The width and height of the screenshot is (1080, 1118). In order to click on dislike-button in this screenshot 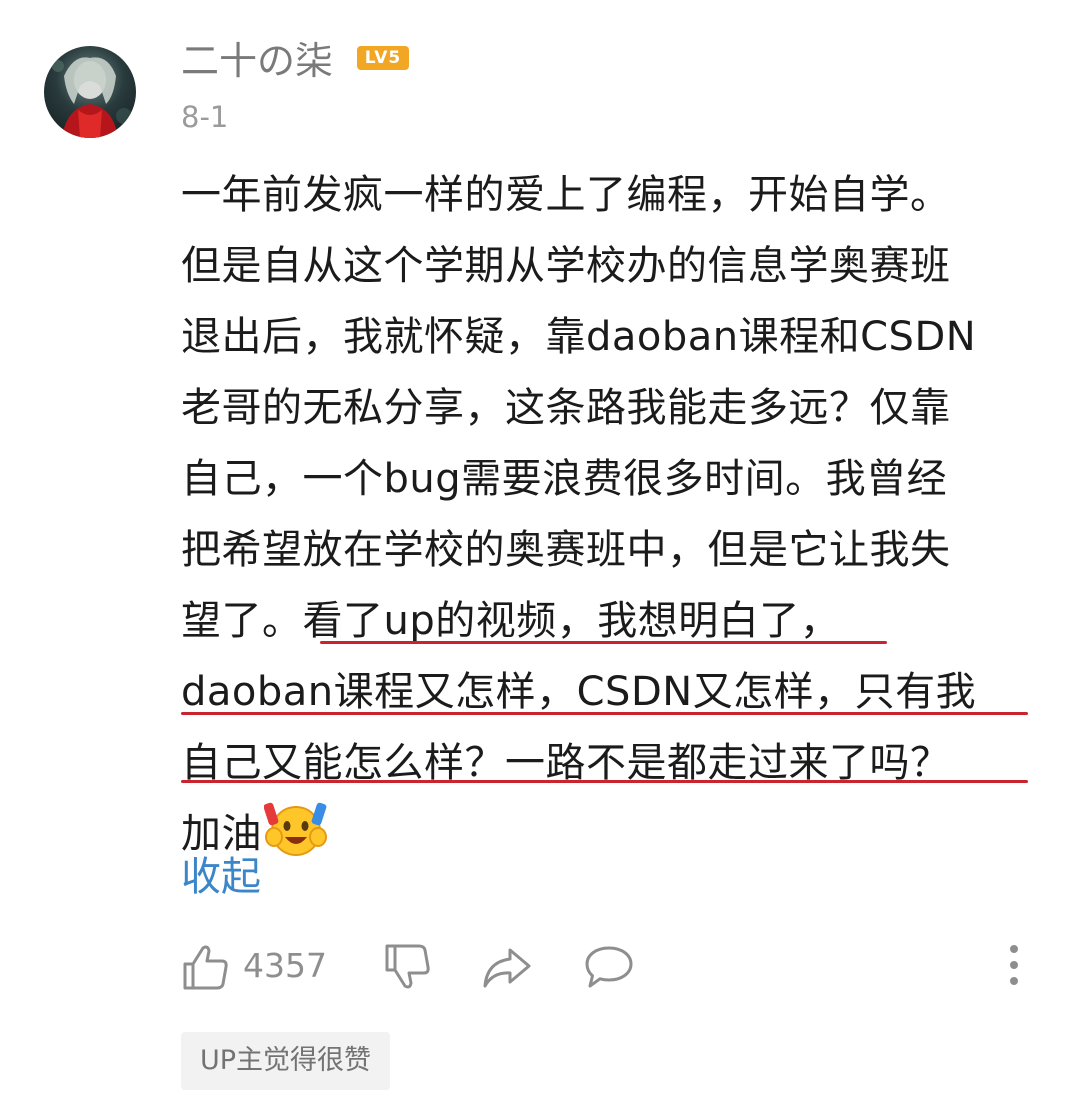, I will do `click(408, 969)`.